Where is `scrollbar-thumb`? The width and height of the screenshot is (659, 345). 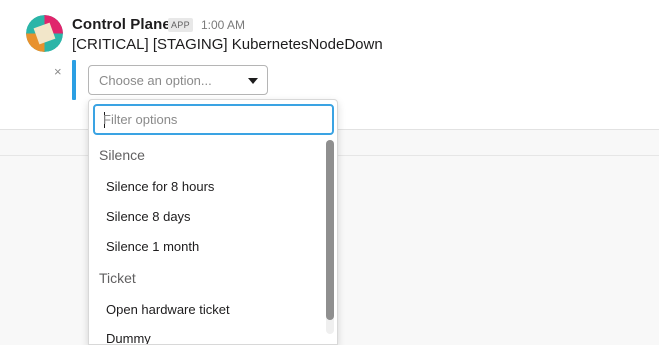
scrollbar-thumb is located at coordinates (330, 230).